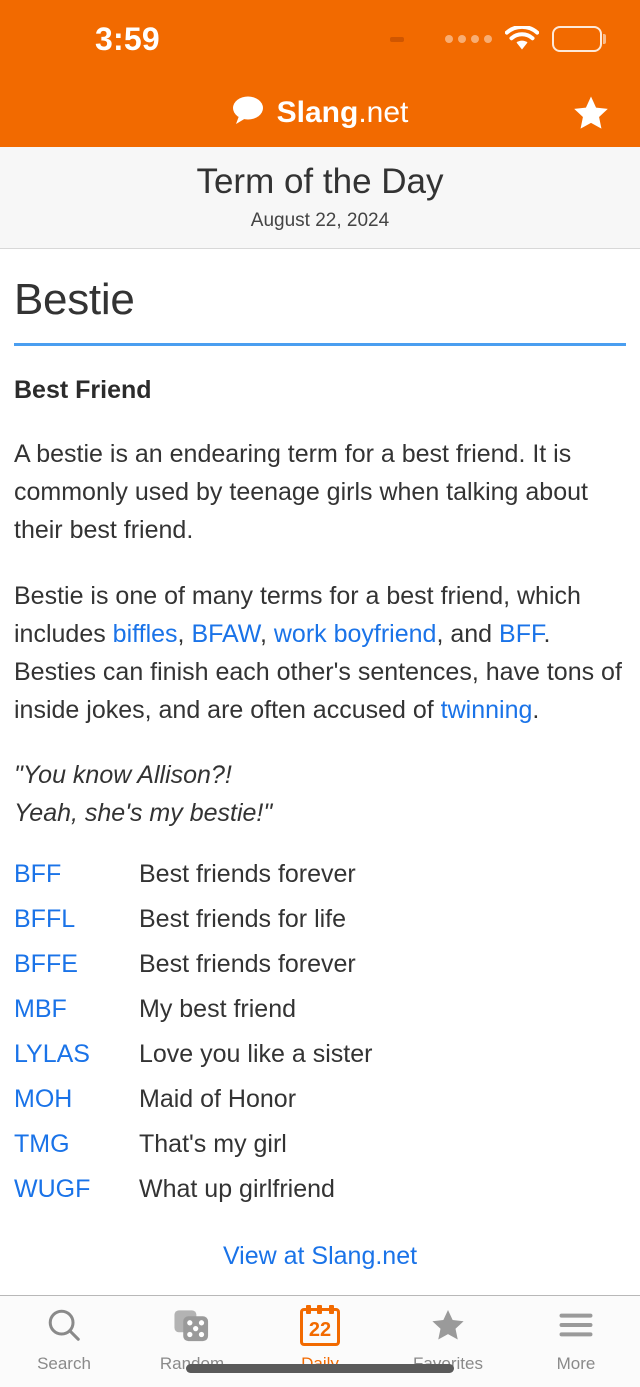 The width and height of the screenshot is (640, 1387). I want to click on tab-label: Search, so click(64, 1363).